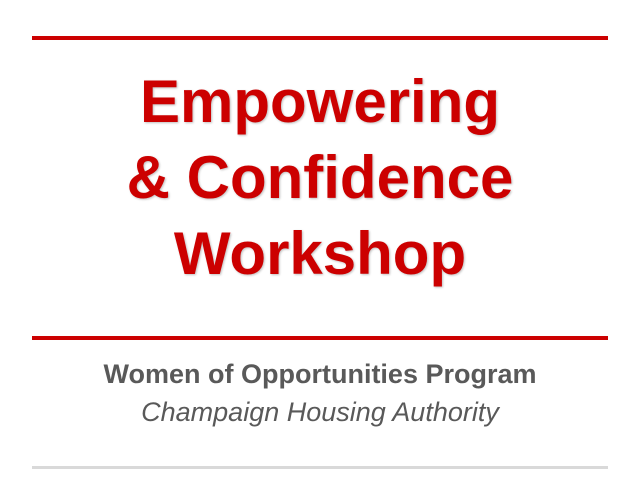  What do you see at coordinates (320, 101) in the screenshot?
I see `title-line-1: Empowering` at bounding box center [320, 101].